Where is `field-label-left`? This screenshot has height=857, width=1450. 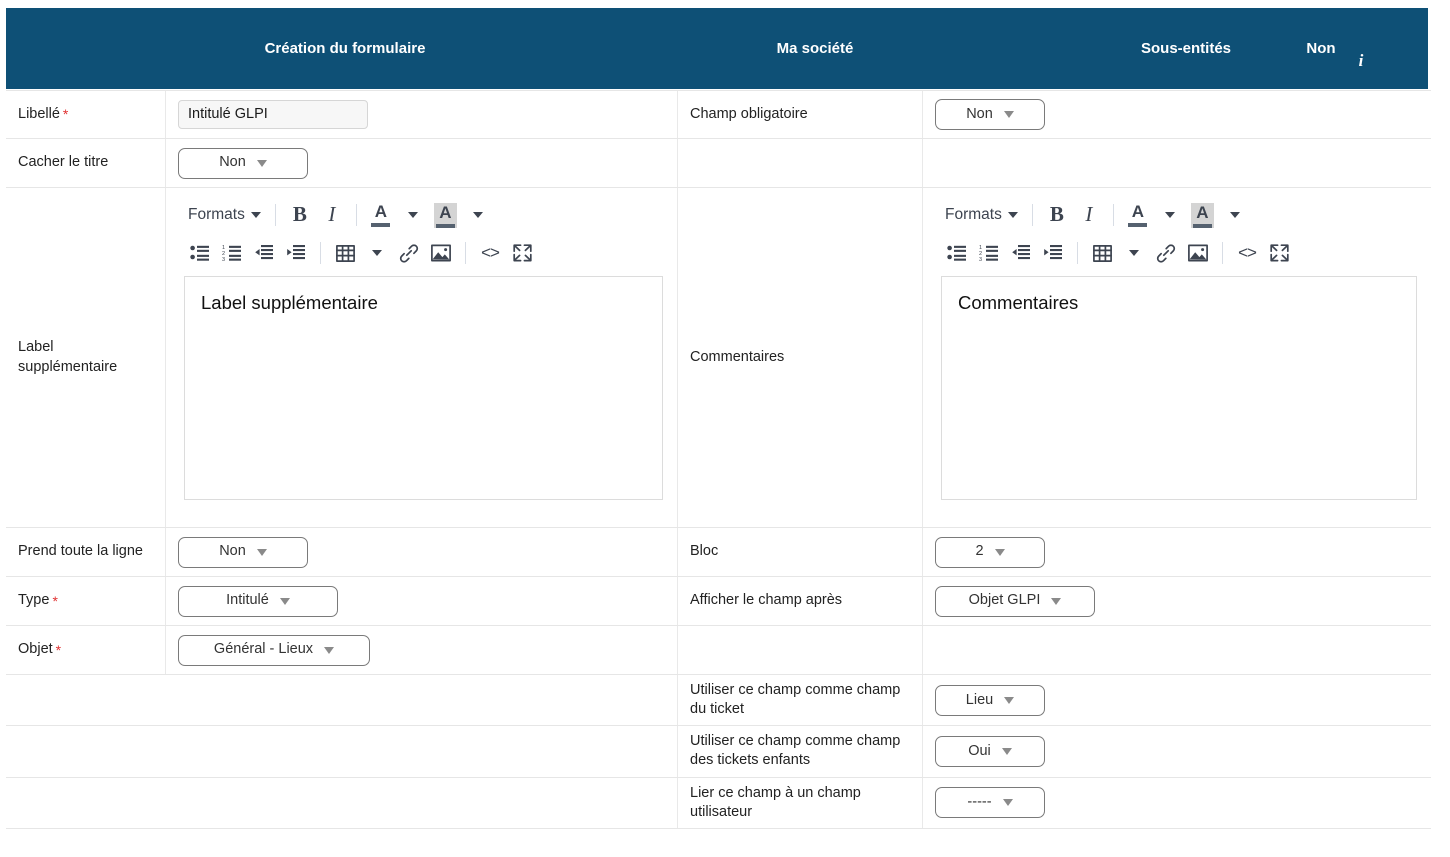 field-label-left is located at coordinates (86, 751).